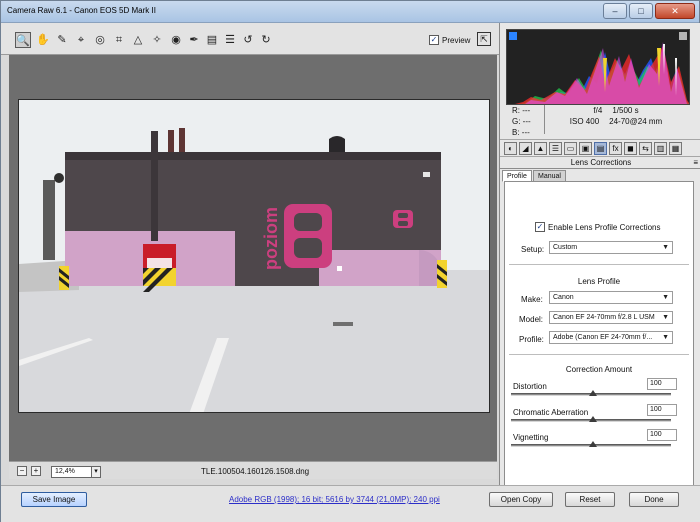  Describe the element at coordinates (616, 116) in the screenshot. I see `camera-settings: f/4 1/500 s ISO 400 24-70@24 mm` at that location.